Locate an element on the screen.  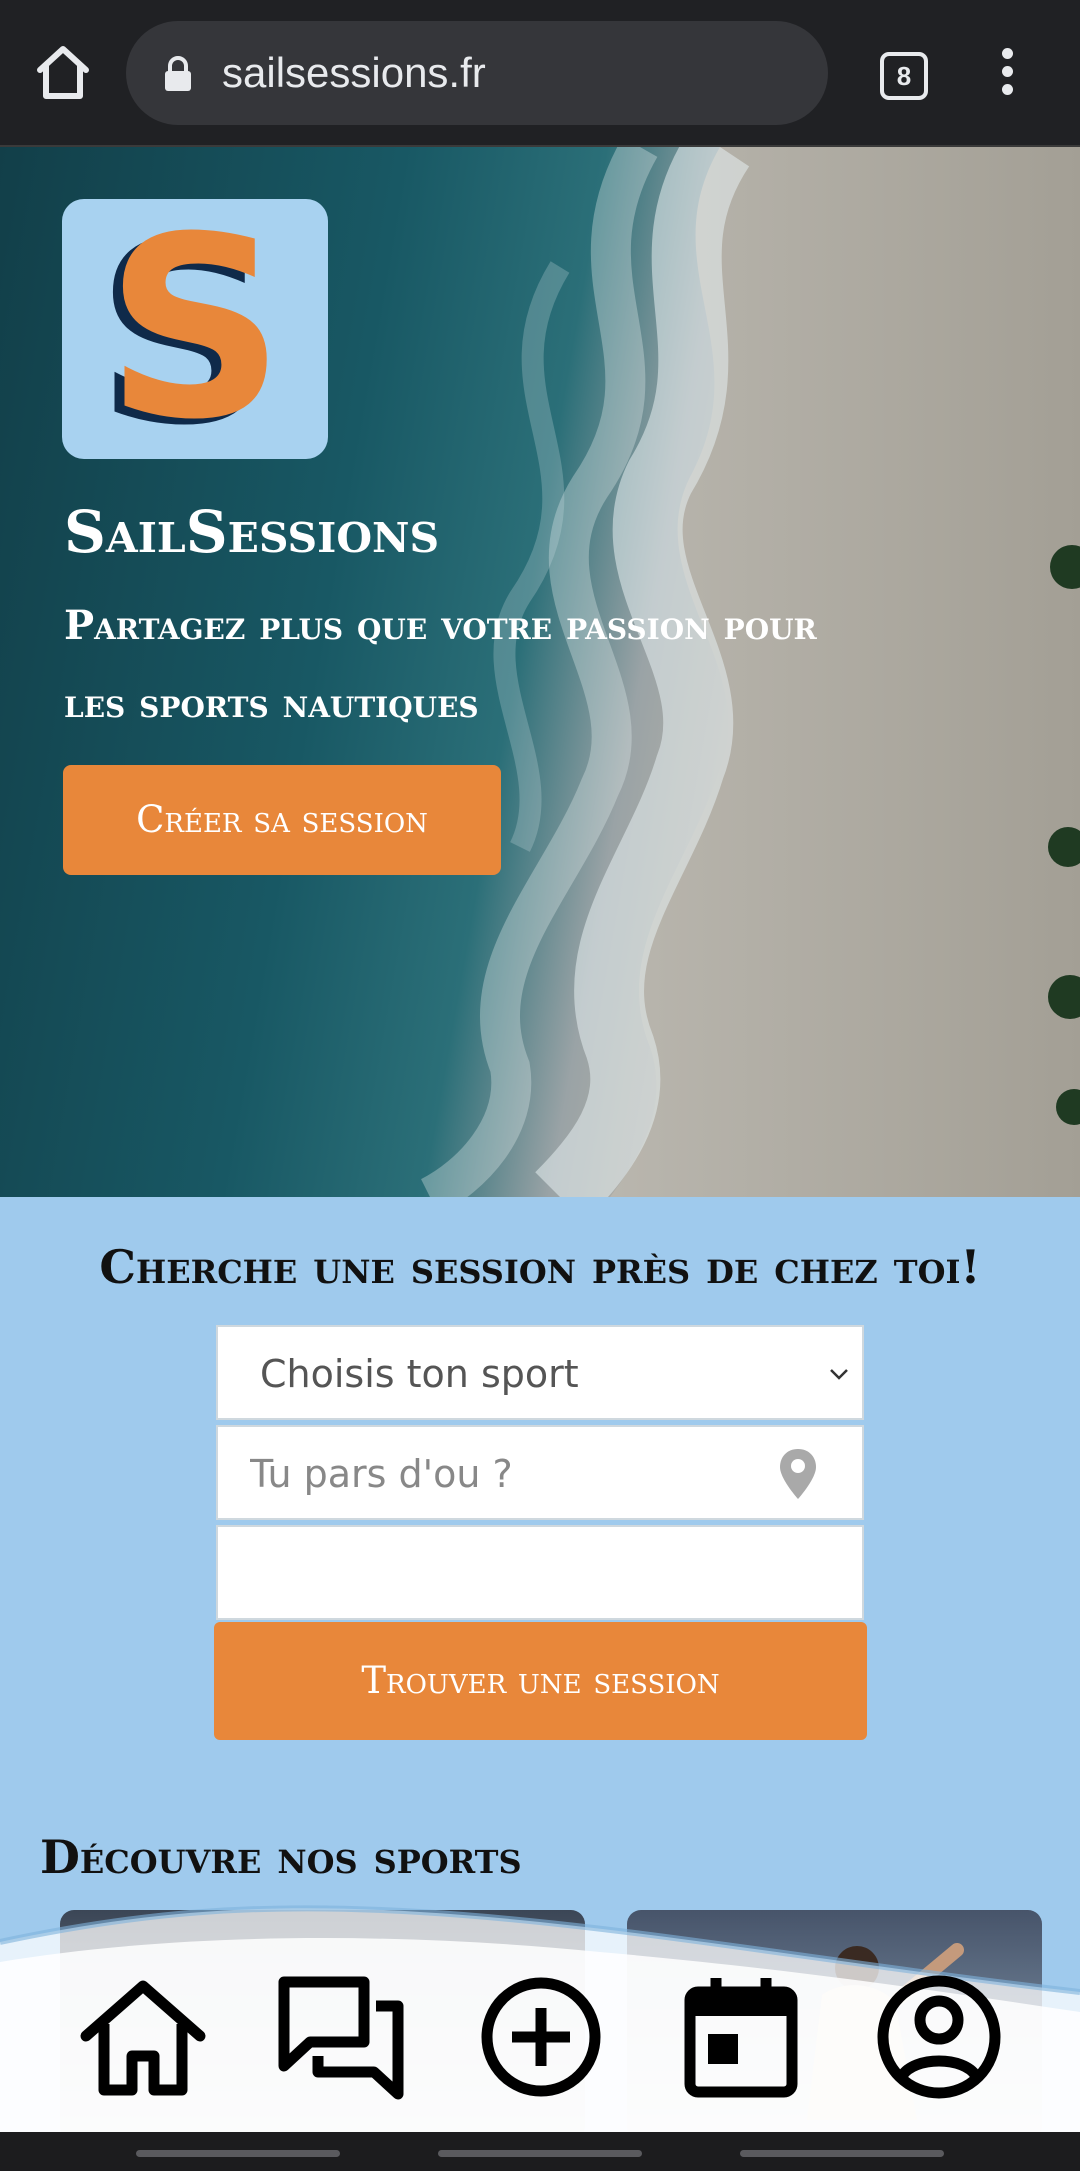
calendar-icon is located at coordinates (741, 2037).